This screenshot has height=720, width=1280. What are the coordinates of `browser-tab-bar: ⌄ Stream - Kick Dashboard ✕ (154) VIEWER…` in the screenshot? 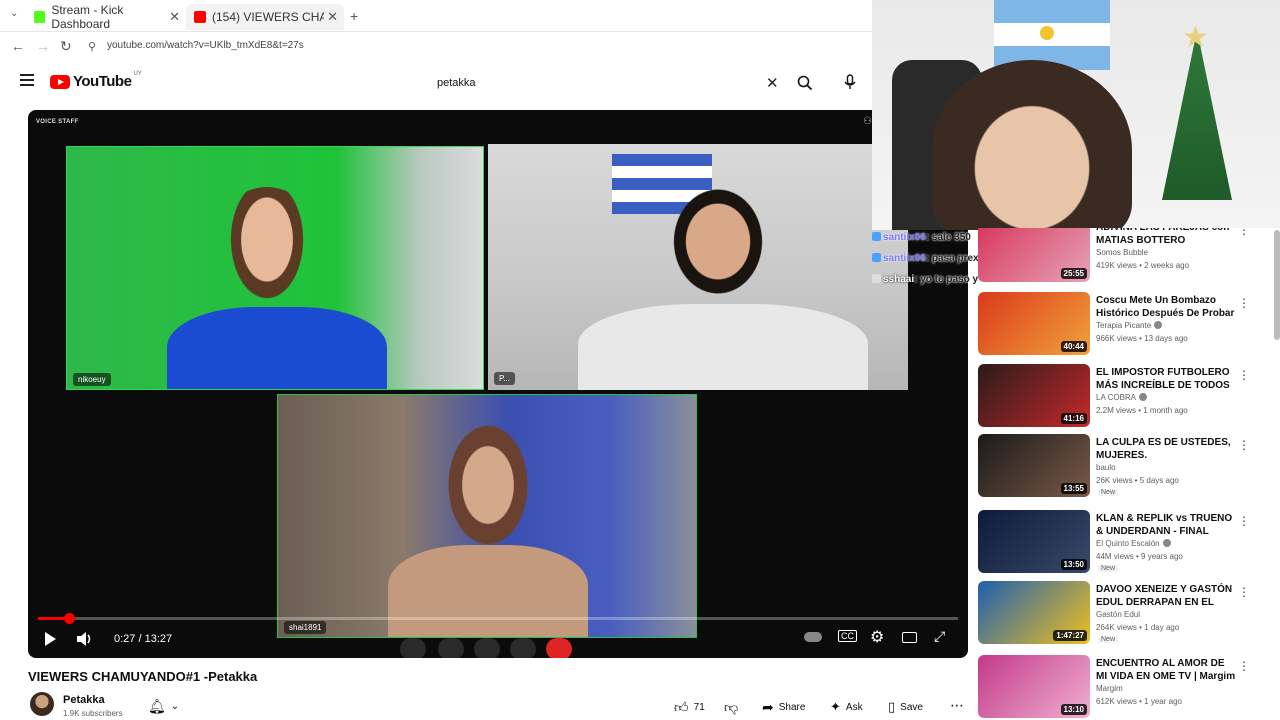 It's located at (436, 16).